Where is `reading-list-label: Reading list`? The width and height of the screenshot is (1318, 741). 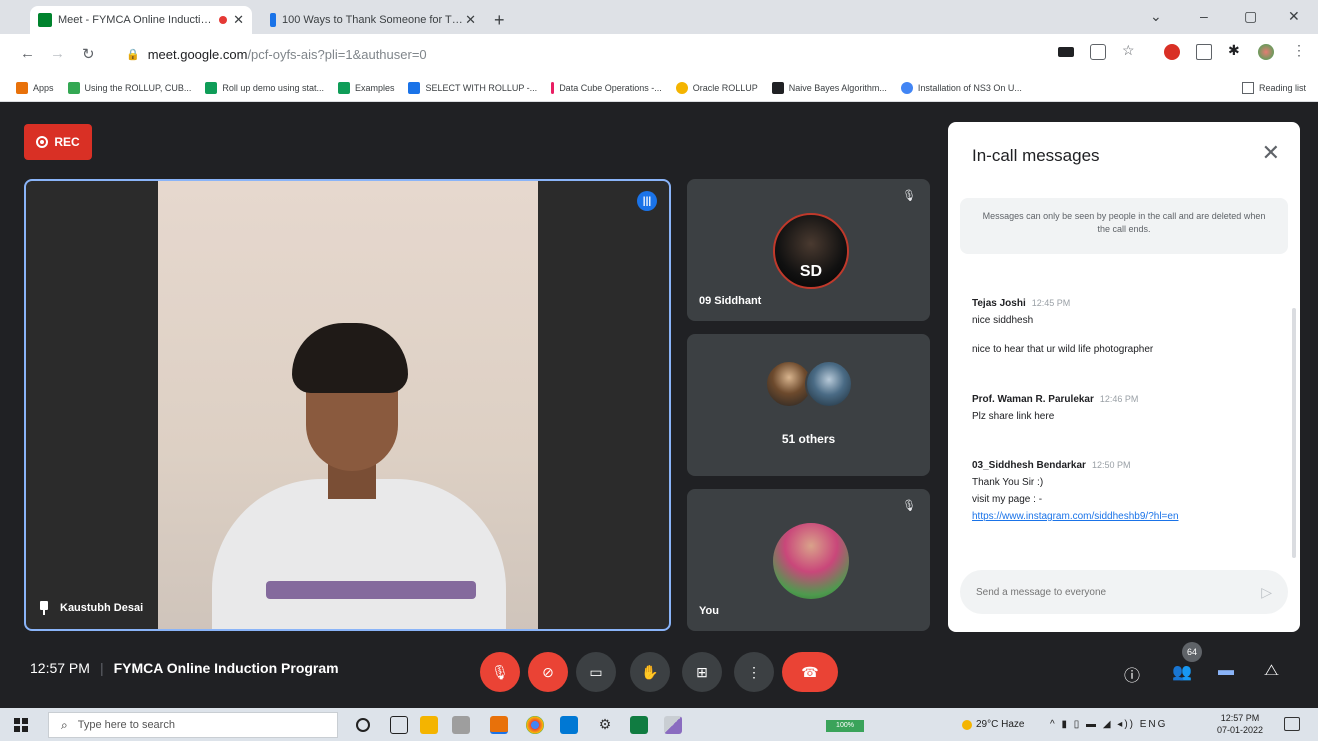 reading-list-label: Reading list is located at coordinates (1282, 88).